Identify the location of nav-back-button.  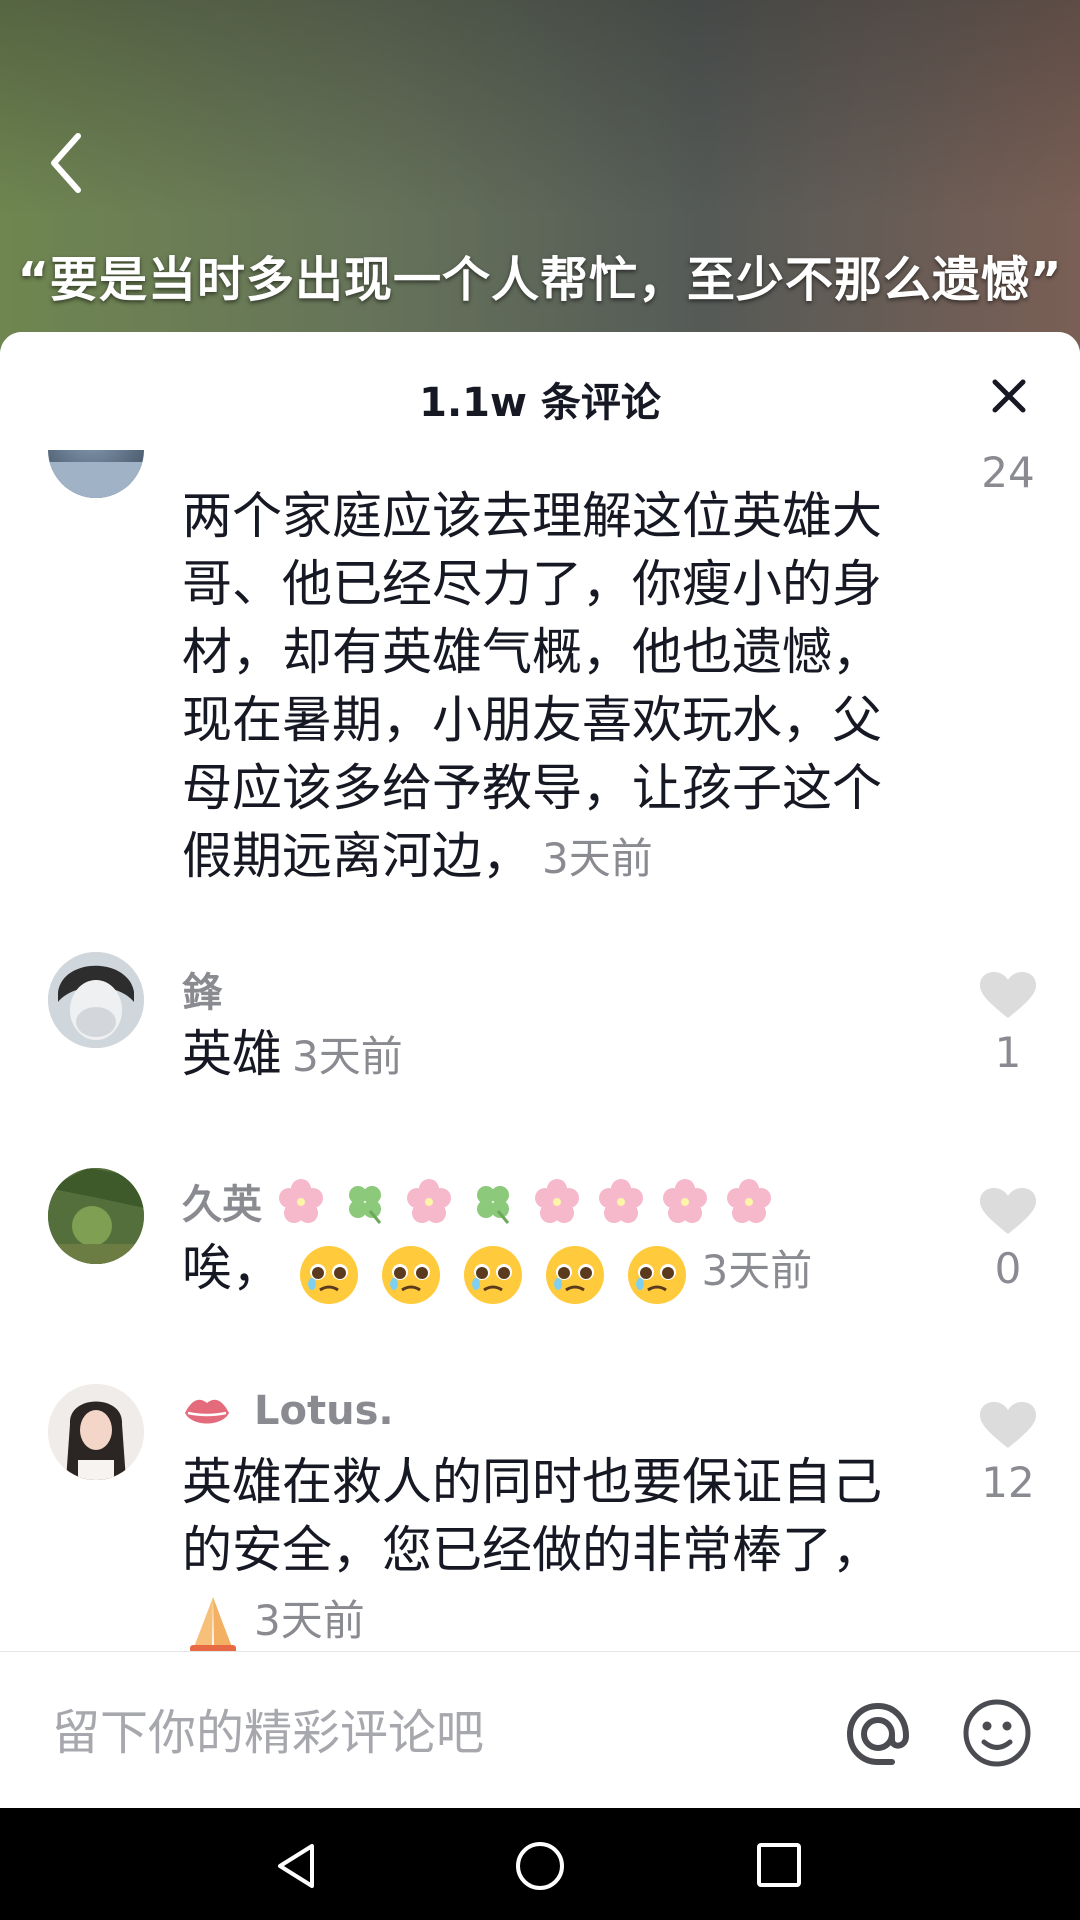
(298, 1866).